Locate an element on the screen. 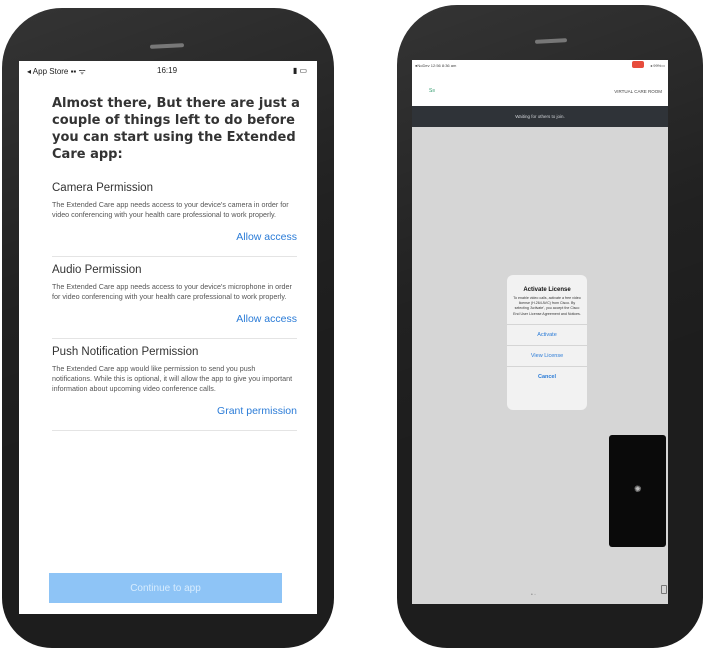 The width and height of the screenshot is (705, 651). status-time: 16:19 is located at coordinates (167, 70).